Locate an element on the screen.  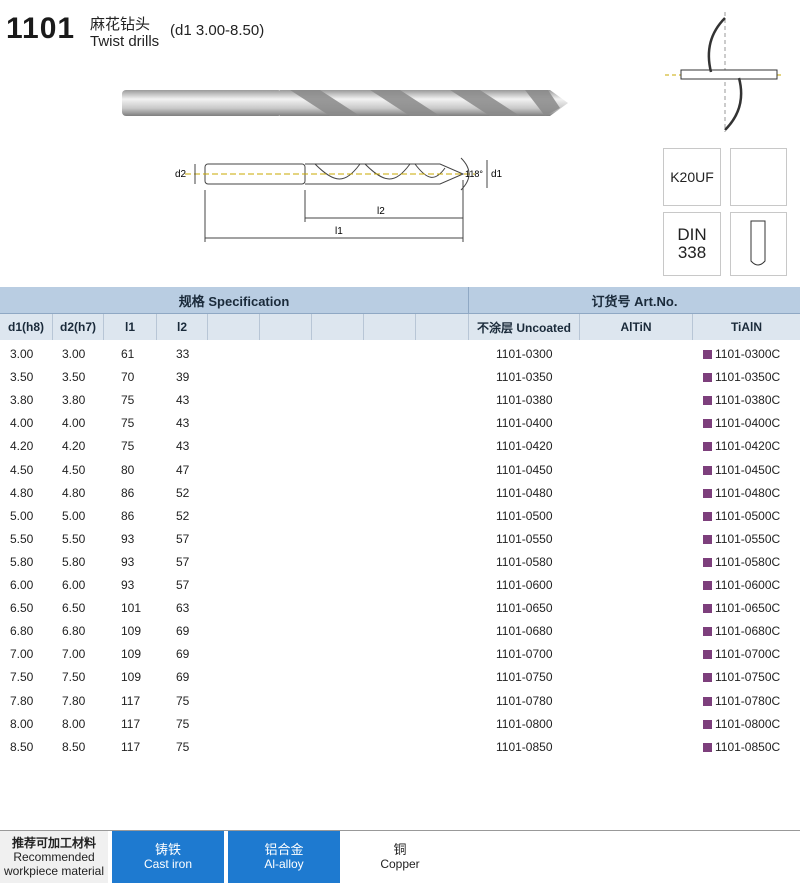
table-row: 6.50 6.50 101 63 1101-0650 1101-0650C is located at coordinates (400, 608).